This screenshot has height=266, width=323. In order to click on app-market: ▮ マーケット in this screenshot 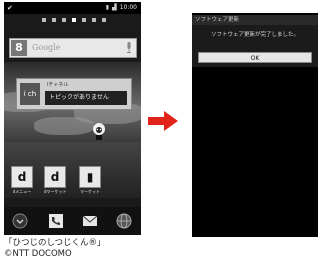, I will do `click(90, 180)`.